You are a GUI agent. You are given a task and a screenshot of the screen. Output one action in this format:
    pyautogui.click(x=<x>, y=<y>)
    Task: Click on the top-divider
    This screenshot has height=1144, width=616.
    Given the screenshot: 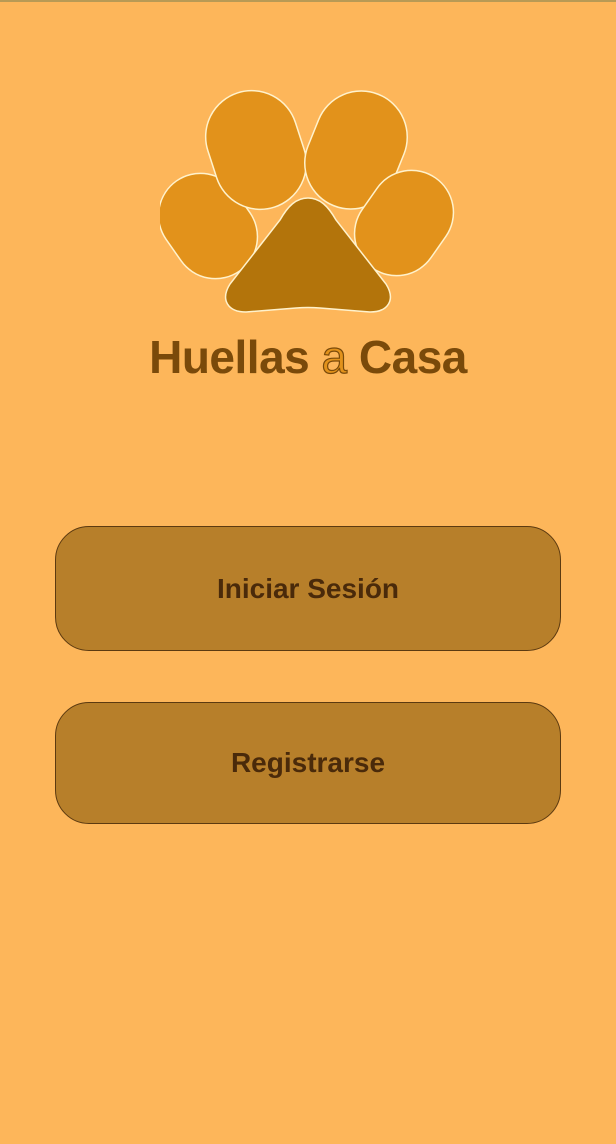 What is the action you would take?
    pyautogui.click(x=308, y=1)
    